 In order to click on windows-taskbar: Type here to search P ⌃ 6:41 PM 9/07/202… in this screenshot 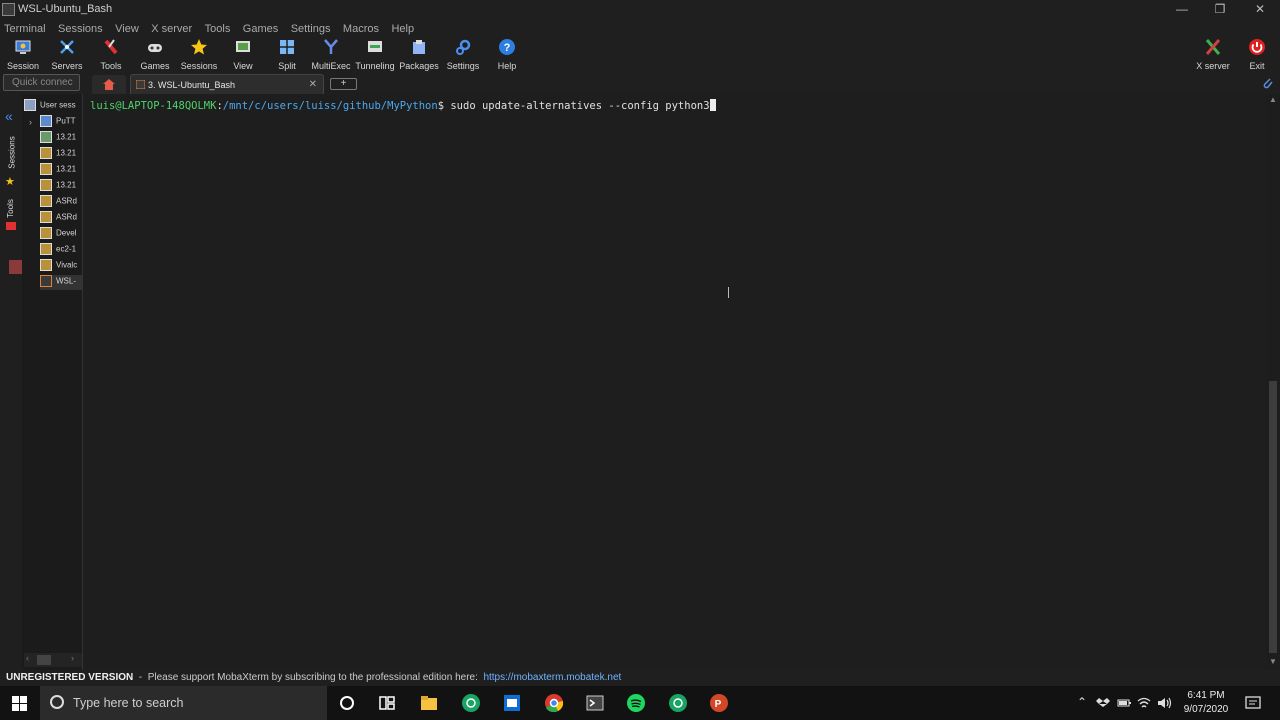, I will do `click(640, 703)`.